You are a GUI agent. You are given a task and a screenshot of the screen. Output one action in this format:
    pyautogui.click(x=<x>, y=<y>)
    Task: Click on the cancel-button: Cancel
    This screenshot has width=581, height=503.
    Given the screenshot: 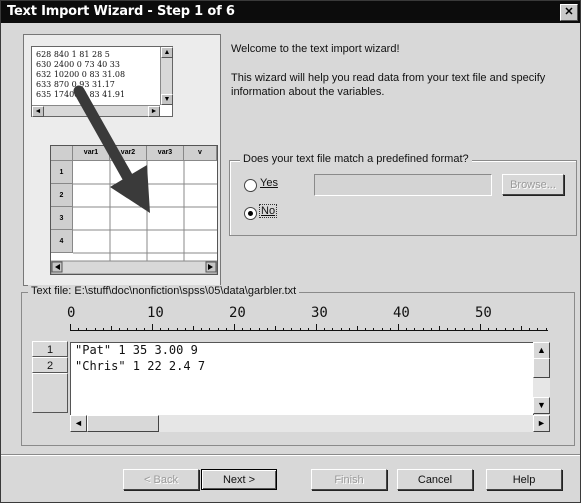 What is the action you would take?
    pyautogui.click(x=435, y=479)
    